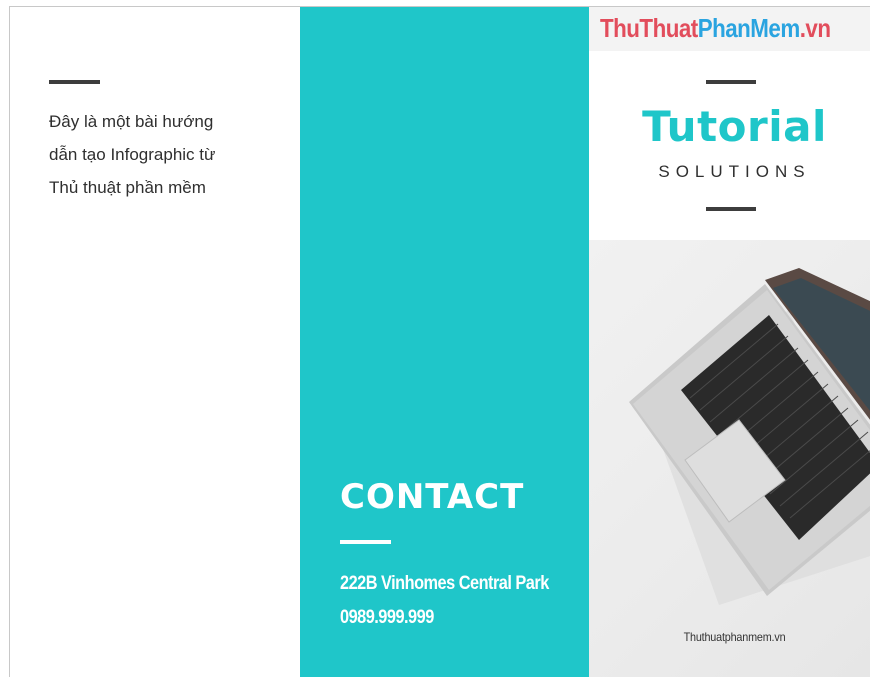 The image size is (870, 677). Describe the element at coordinates (444, 583) in the screenshot. I see `contact-address: 222B Vinhomes Central Park` at that location.